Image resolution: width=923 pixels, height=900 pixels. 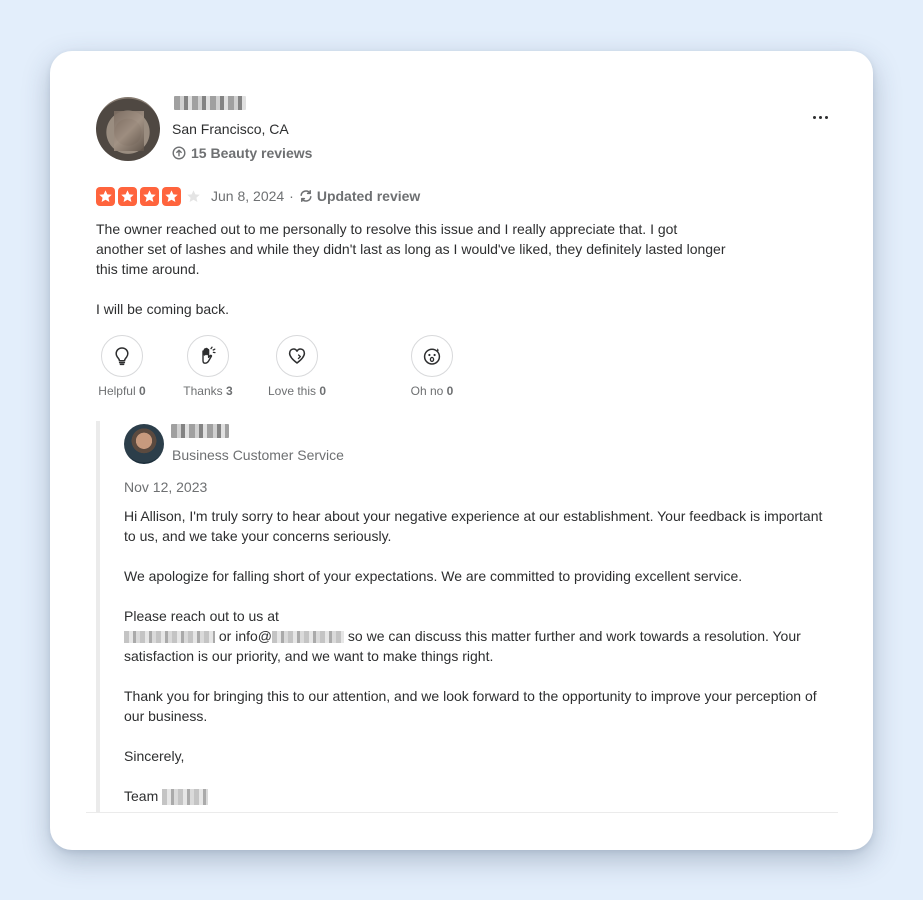 I want to click on redacted-email-domain, so click(x=308, y=637).